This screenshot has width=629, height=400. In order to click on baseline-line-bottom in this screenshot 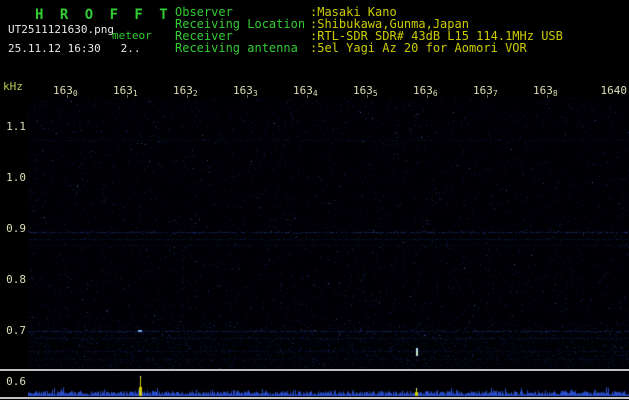, I will do `click(314, 398)`.